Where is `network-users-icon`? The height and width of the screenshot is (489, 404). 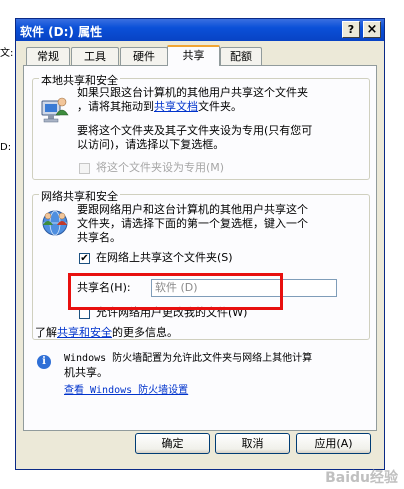
network-users-icon is located at coordinates (55, 223).